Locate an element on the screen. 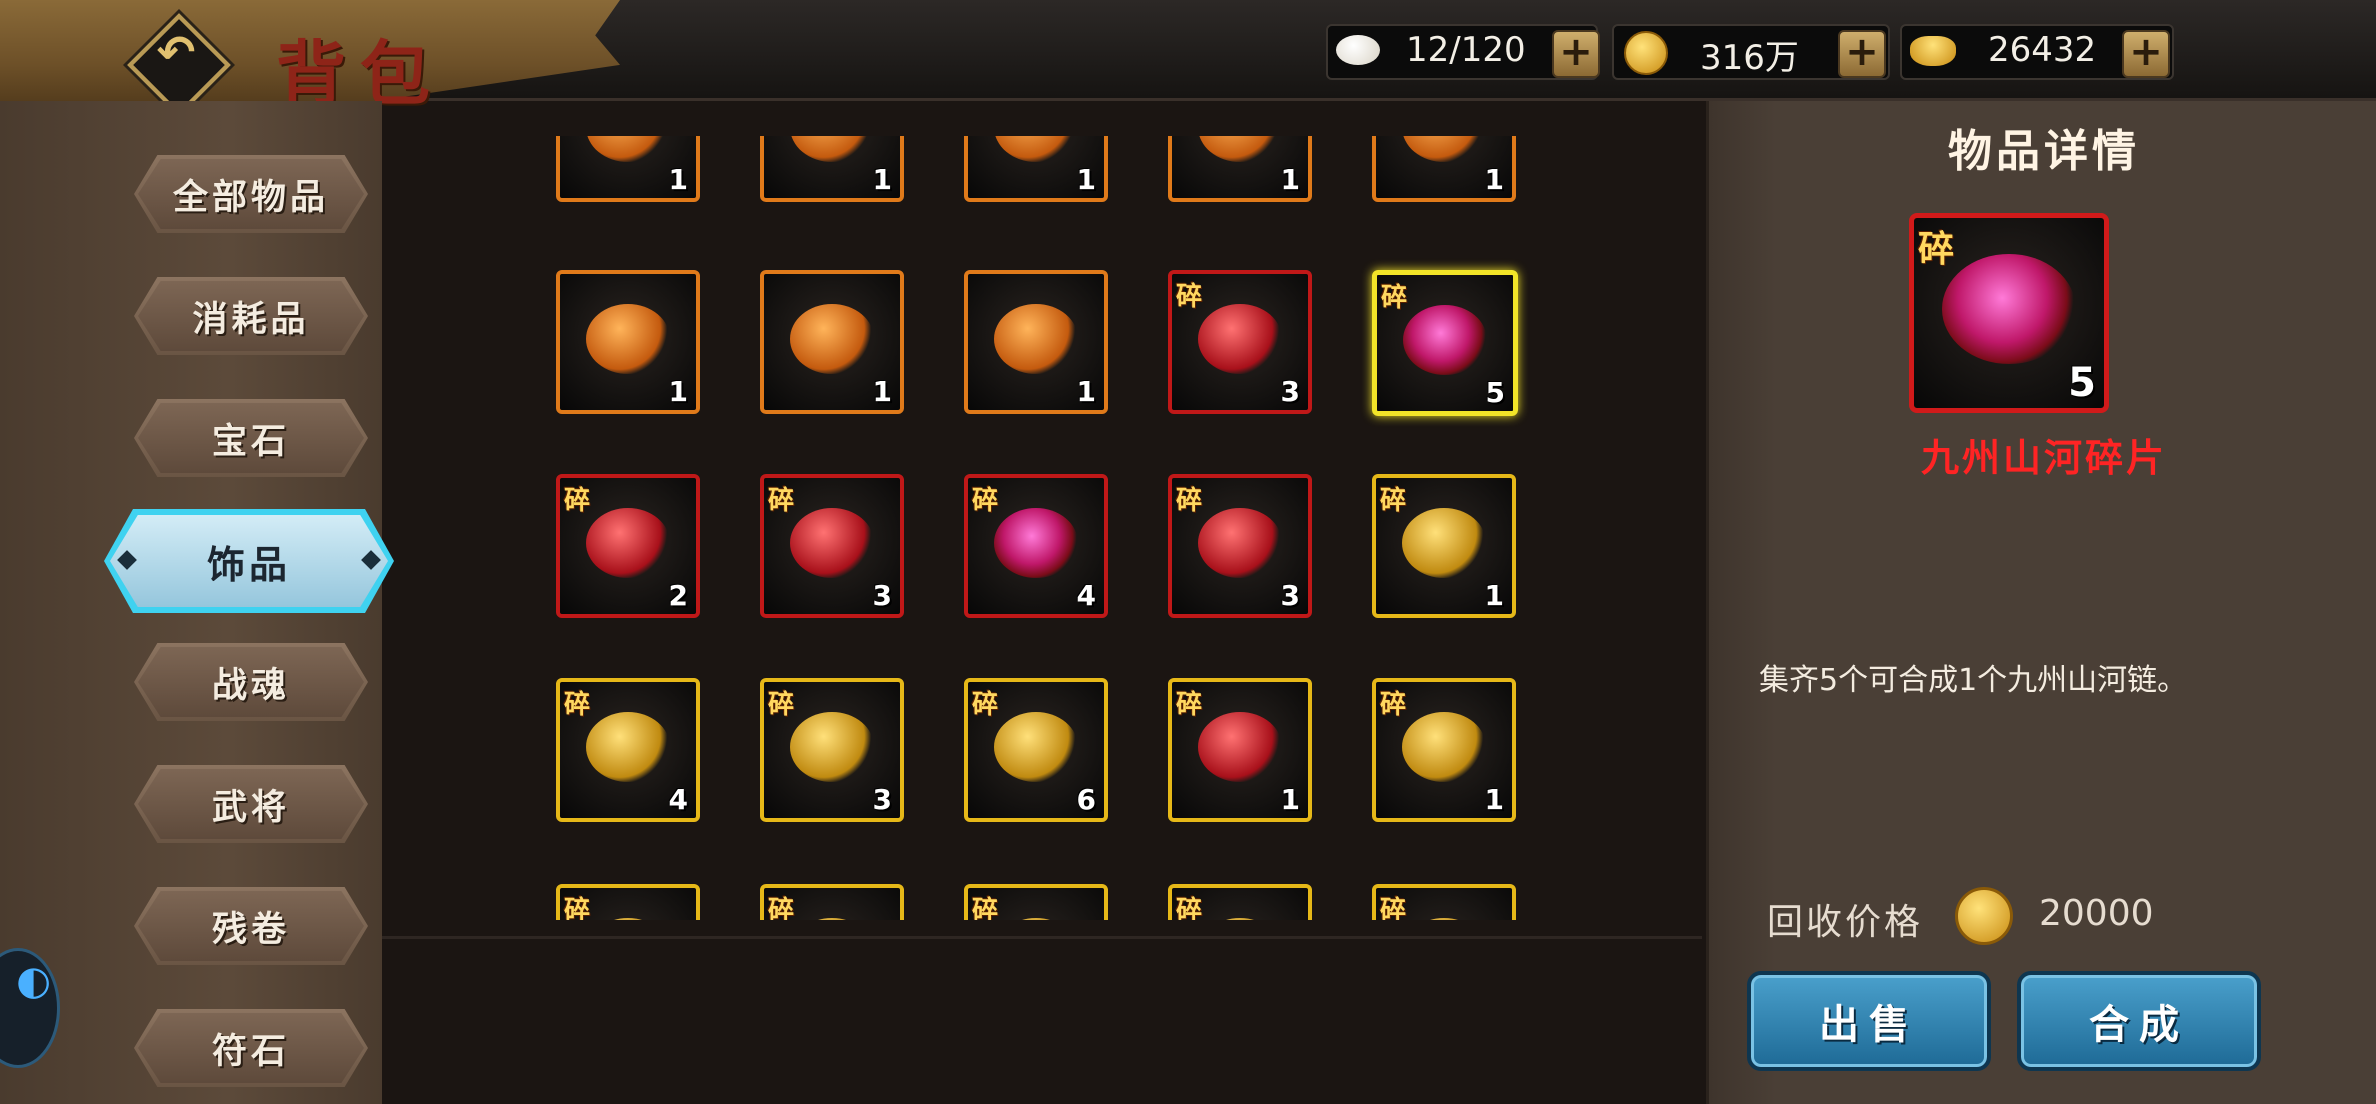 This screenshot has width=2376, height=1104. detail-item-slot: 碎 5 is located at coordinates (2009, 313).